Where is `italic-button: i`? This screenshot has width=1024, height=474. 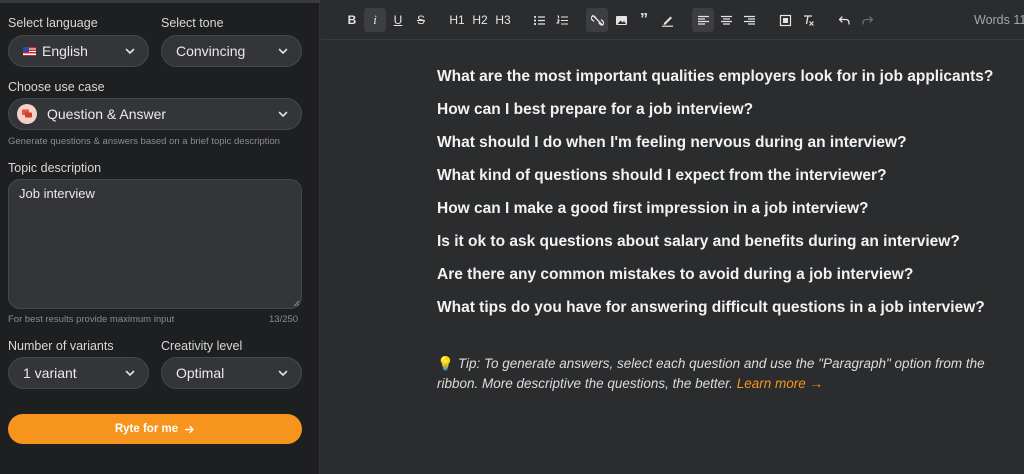 italic-button: i is located at coordinates (375, 20).